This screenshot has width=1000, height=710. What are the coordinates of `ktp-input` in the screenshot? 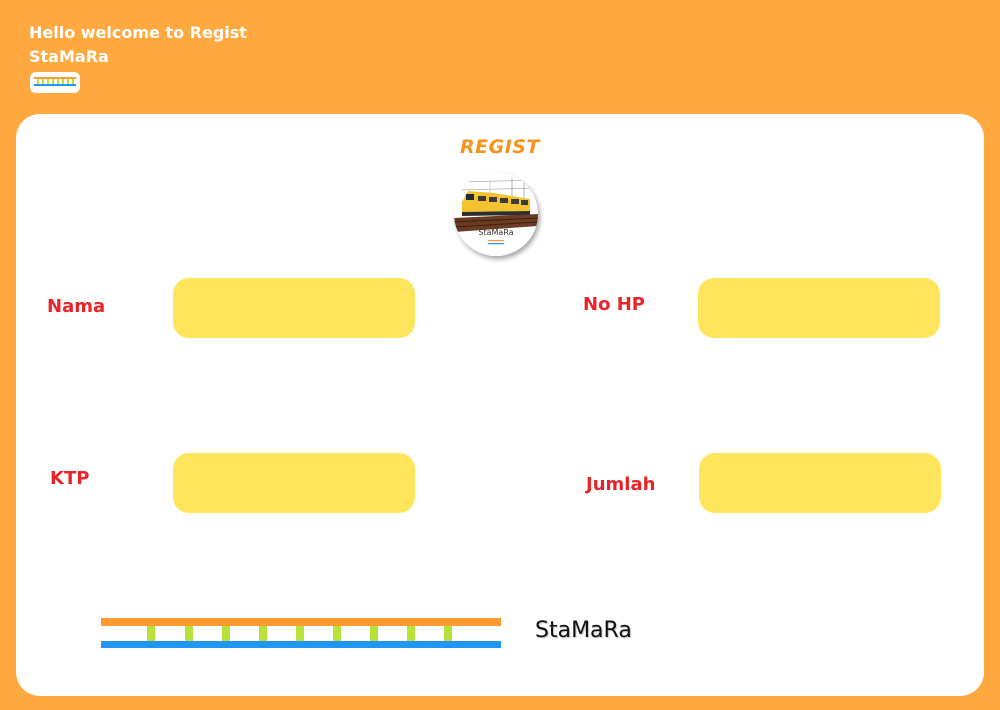 It's located at (294, 483).